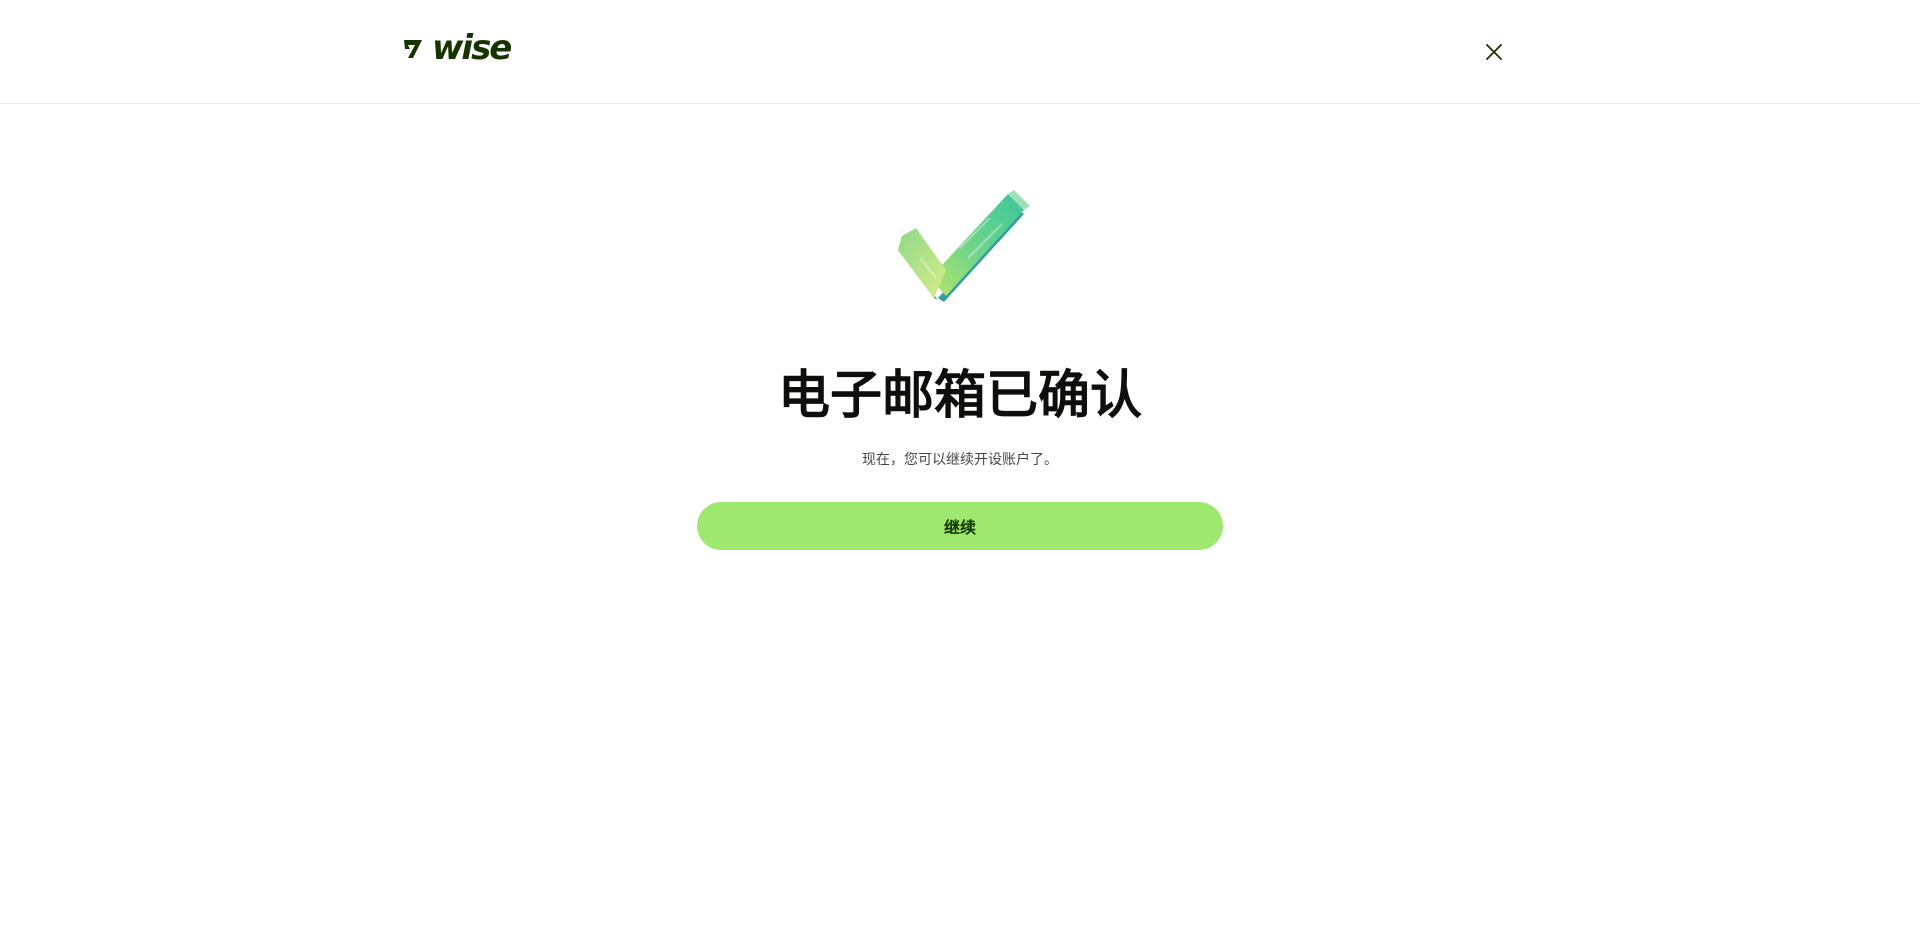 The height and width of the screenshot is (926, 1920). What do you see at coordinates (960, 460) in the screenshot?
I see `page-subtitle: 现在，您可以继续开设账户了。` at bounding box center [960, 460].